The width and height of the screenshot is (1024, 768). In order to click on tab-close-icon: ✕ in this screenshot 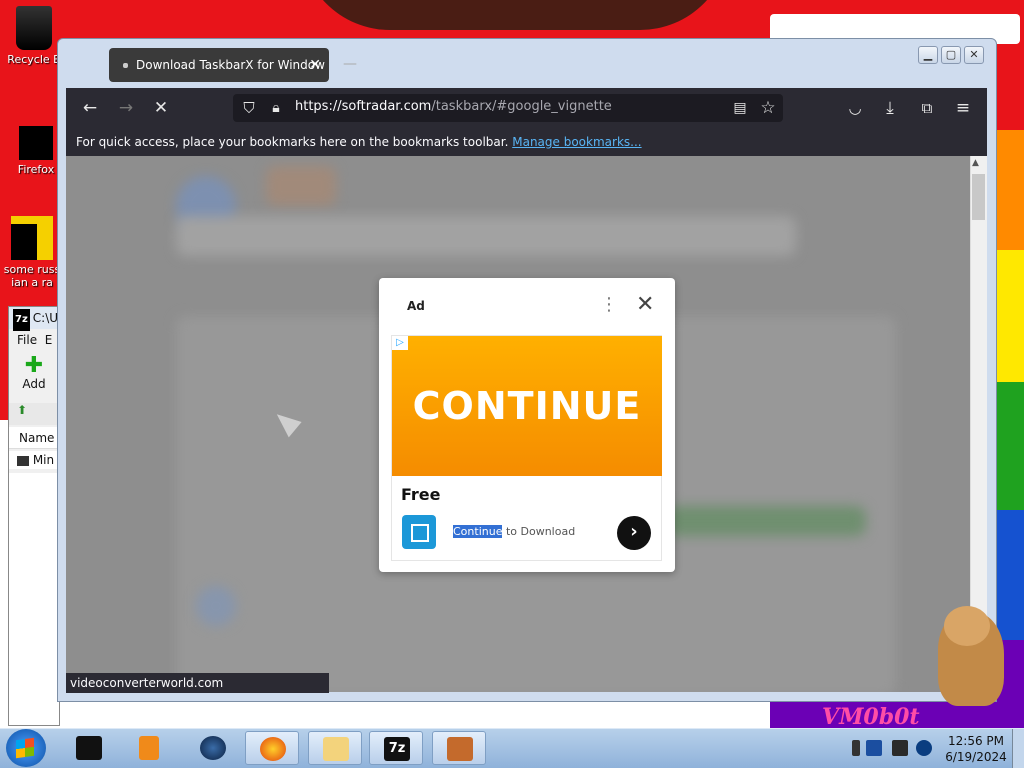, I will do `click(315, 65)`.